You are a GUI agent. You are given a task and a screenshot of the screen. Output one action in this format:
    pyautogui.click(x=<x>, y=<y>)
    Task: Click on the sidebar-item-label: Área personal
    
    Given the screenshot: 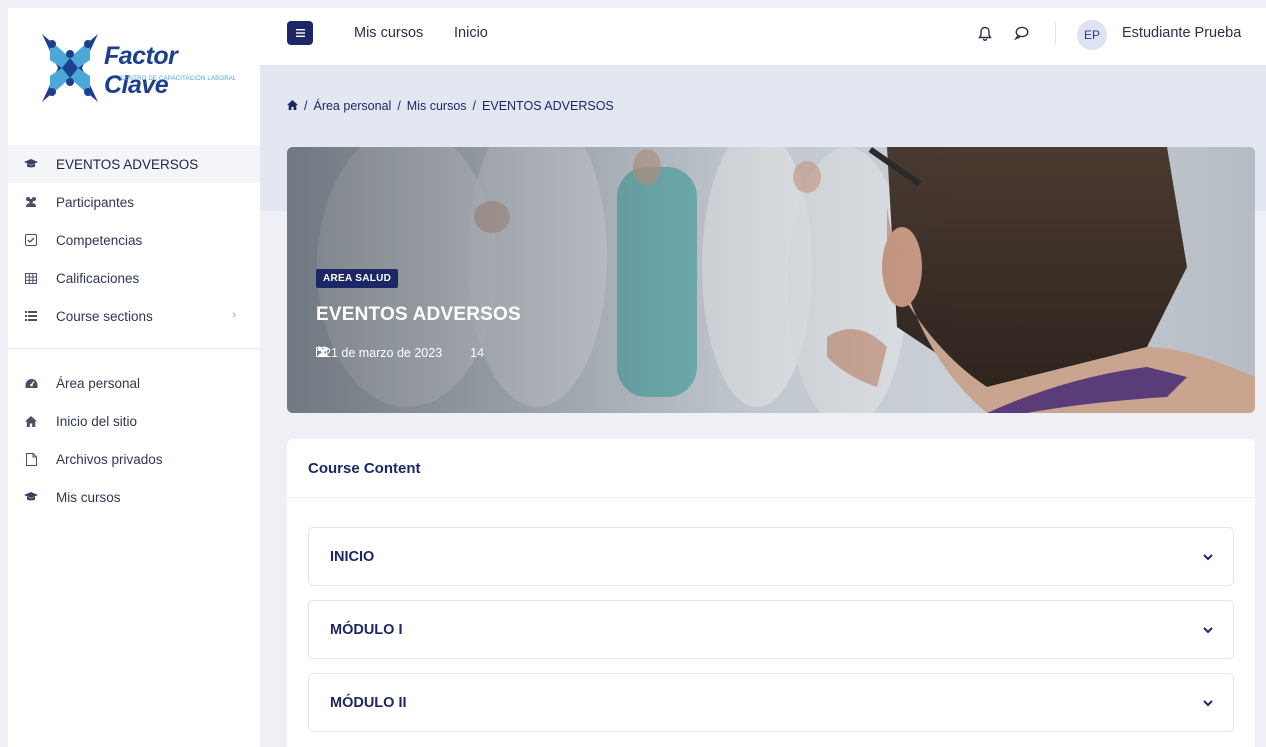 What is the action you would take?
    pyautogui.click(x=98, y=383)
    